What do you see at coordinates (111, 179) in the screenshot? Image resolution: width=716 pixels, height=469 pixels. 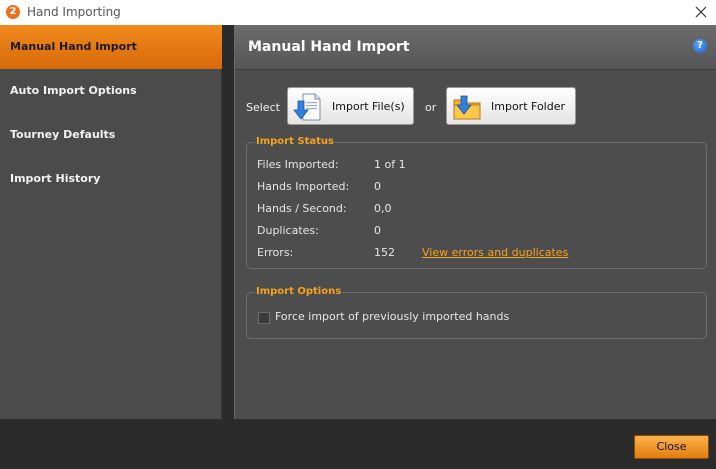 I see `sidebar-item-import-history: Import History` at bounding box center [111, 179].